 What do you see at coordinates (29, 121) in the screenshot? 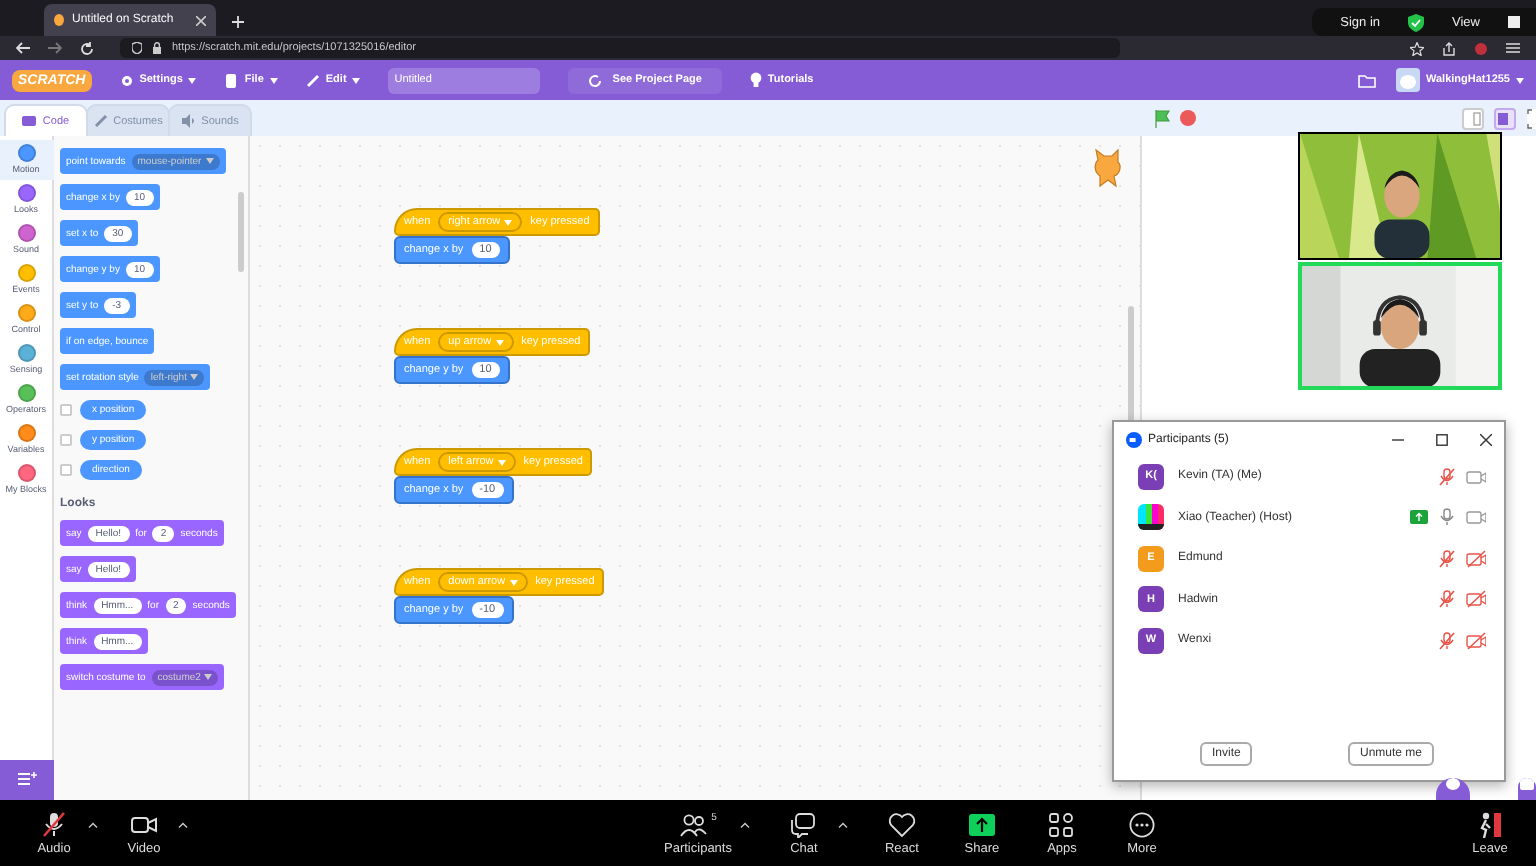
I see `code-icon` at bounding box center [29, 121].